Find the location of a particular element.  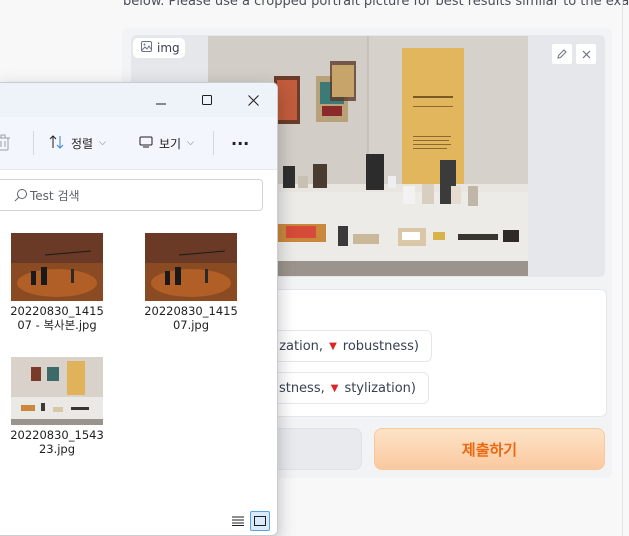

file-item: 20220830_141507.jpg is located at coordinates (191, 282).